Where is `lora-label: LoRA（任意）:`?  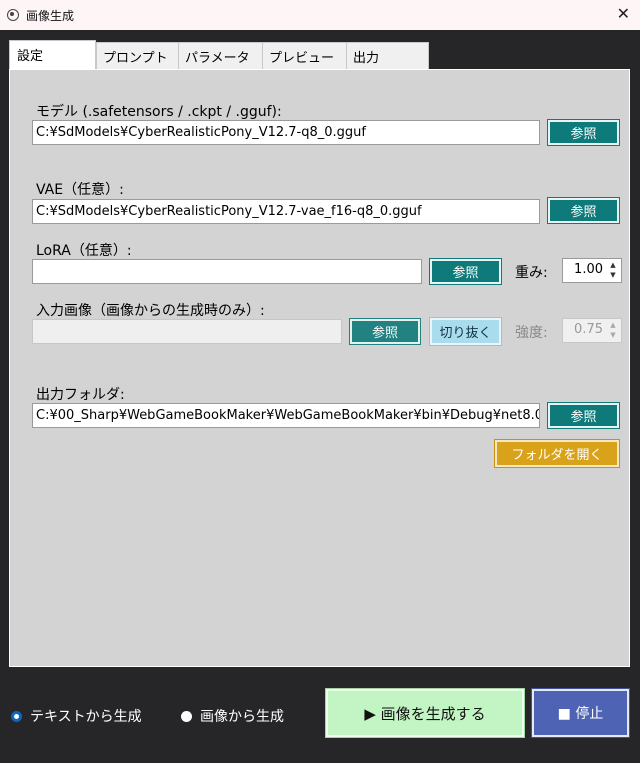 lora-label: LoRA（任意）: is located at coordinates (84, 251).